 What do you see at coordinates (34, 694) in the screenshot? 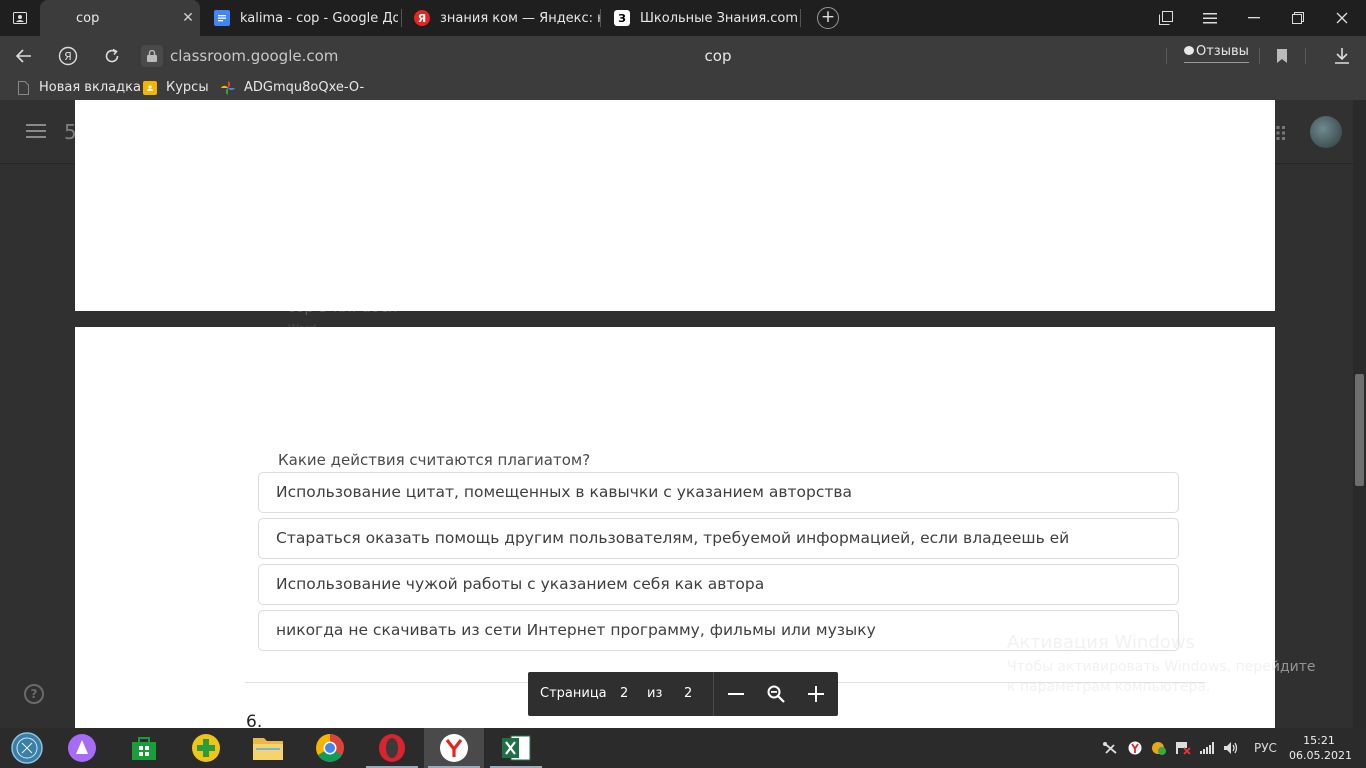
I see `help-icon: ?` at bounding box center [34, 694].